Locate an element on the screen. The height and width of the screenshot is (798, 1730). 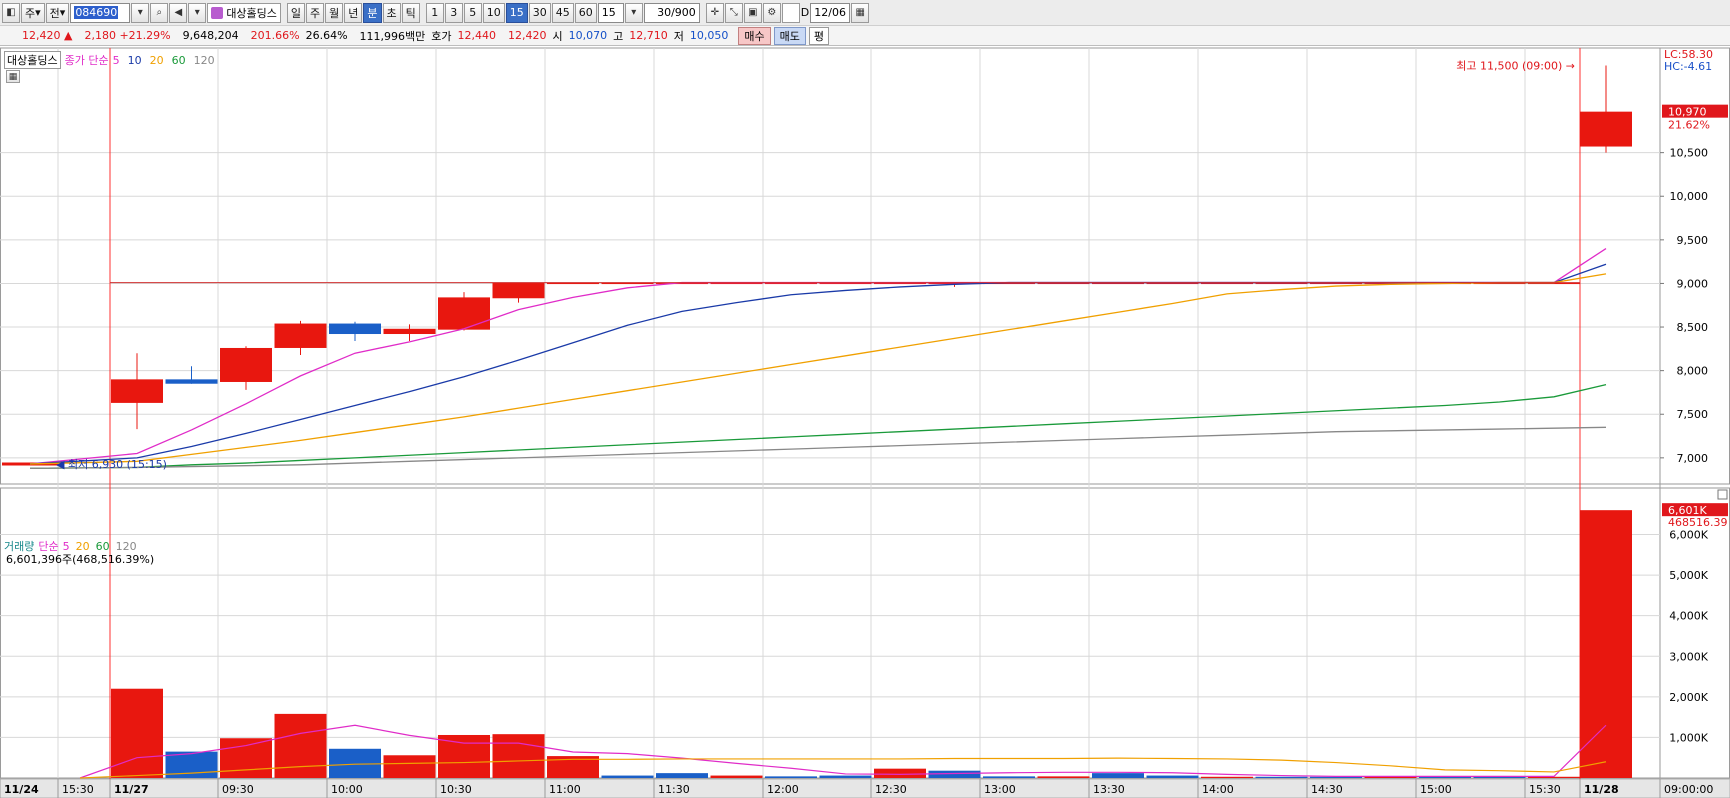
interval-group: 1 3 5 10 15 30 45 60 is located at coordinates (511, 12).